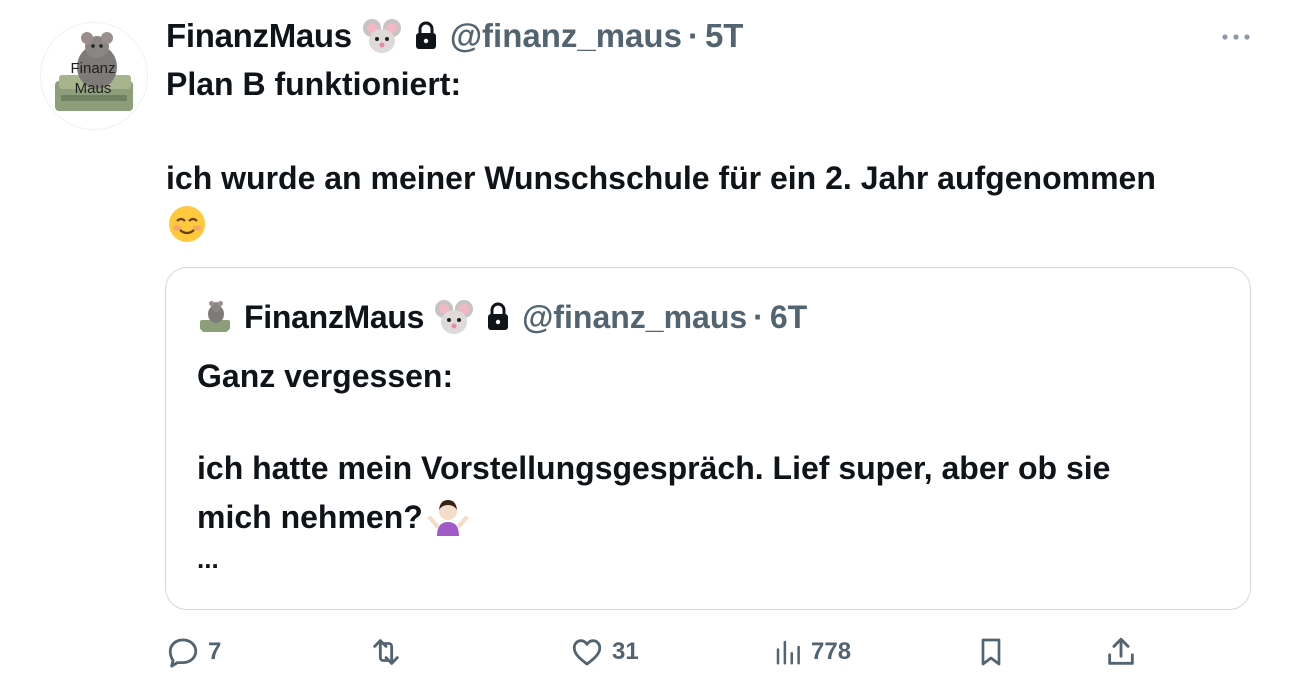 Image resolution: width=1293 pixels, height=688 pixels. I want to click on timestamp: 5T, so click(724, 36).